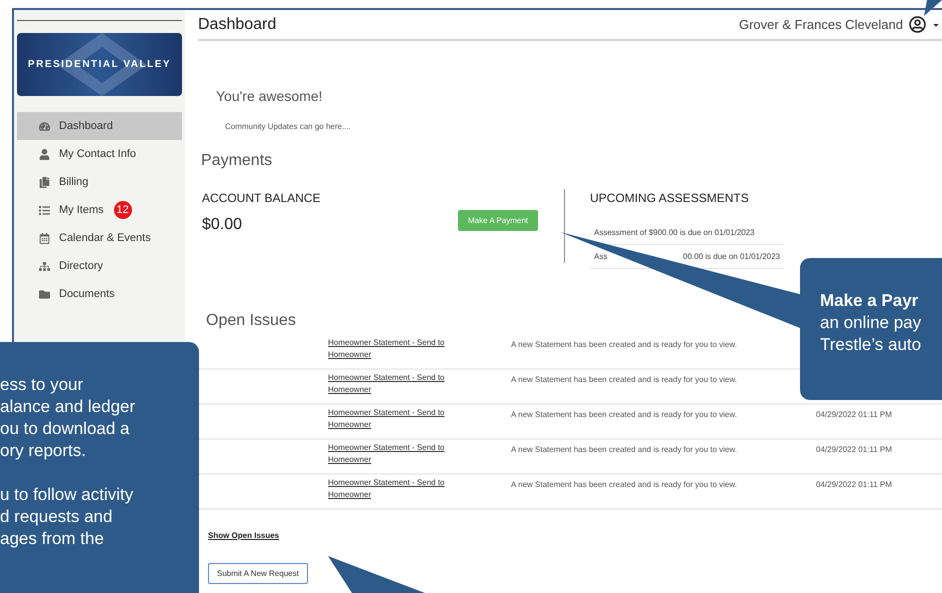 The image size is (942, 593). I want to click on notification-count: 12, so click(123, 210).